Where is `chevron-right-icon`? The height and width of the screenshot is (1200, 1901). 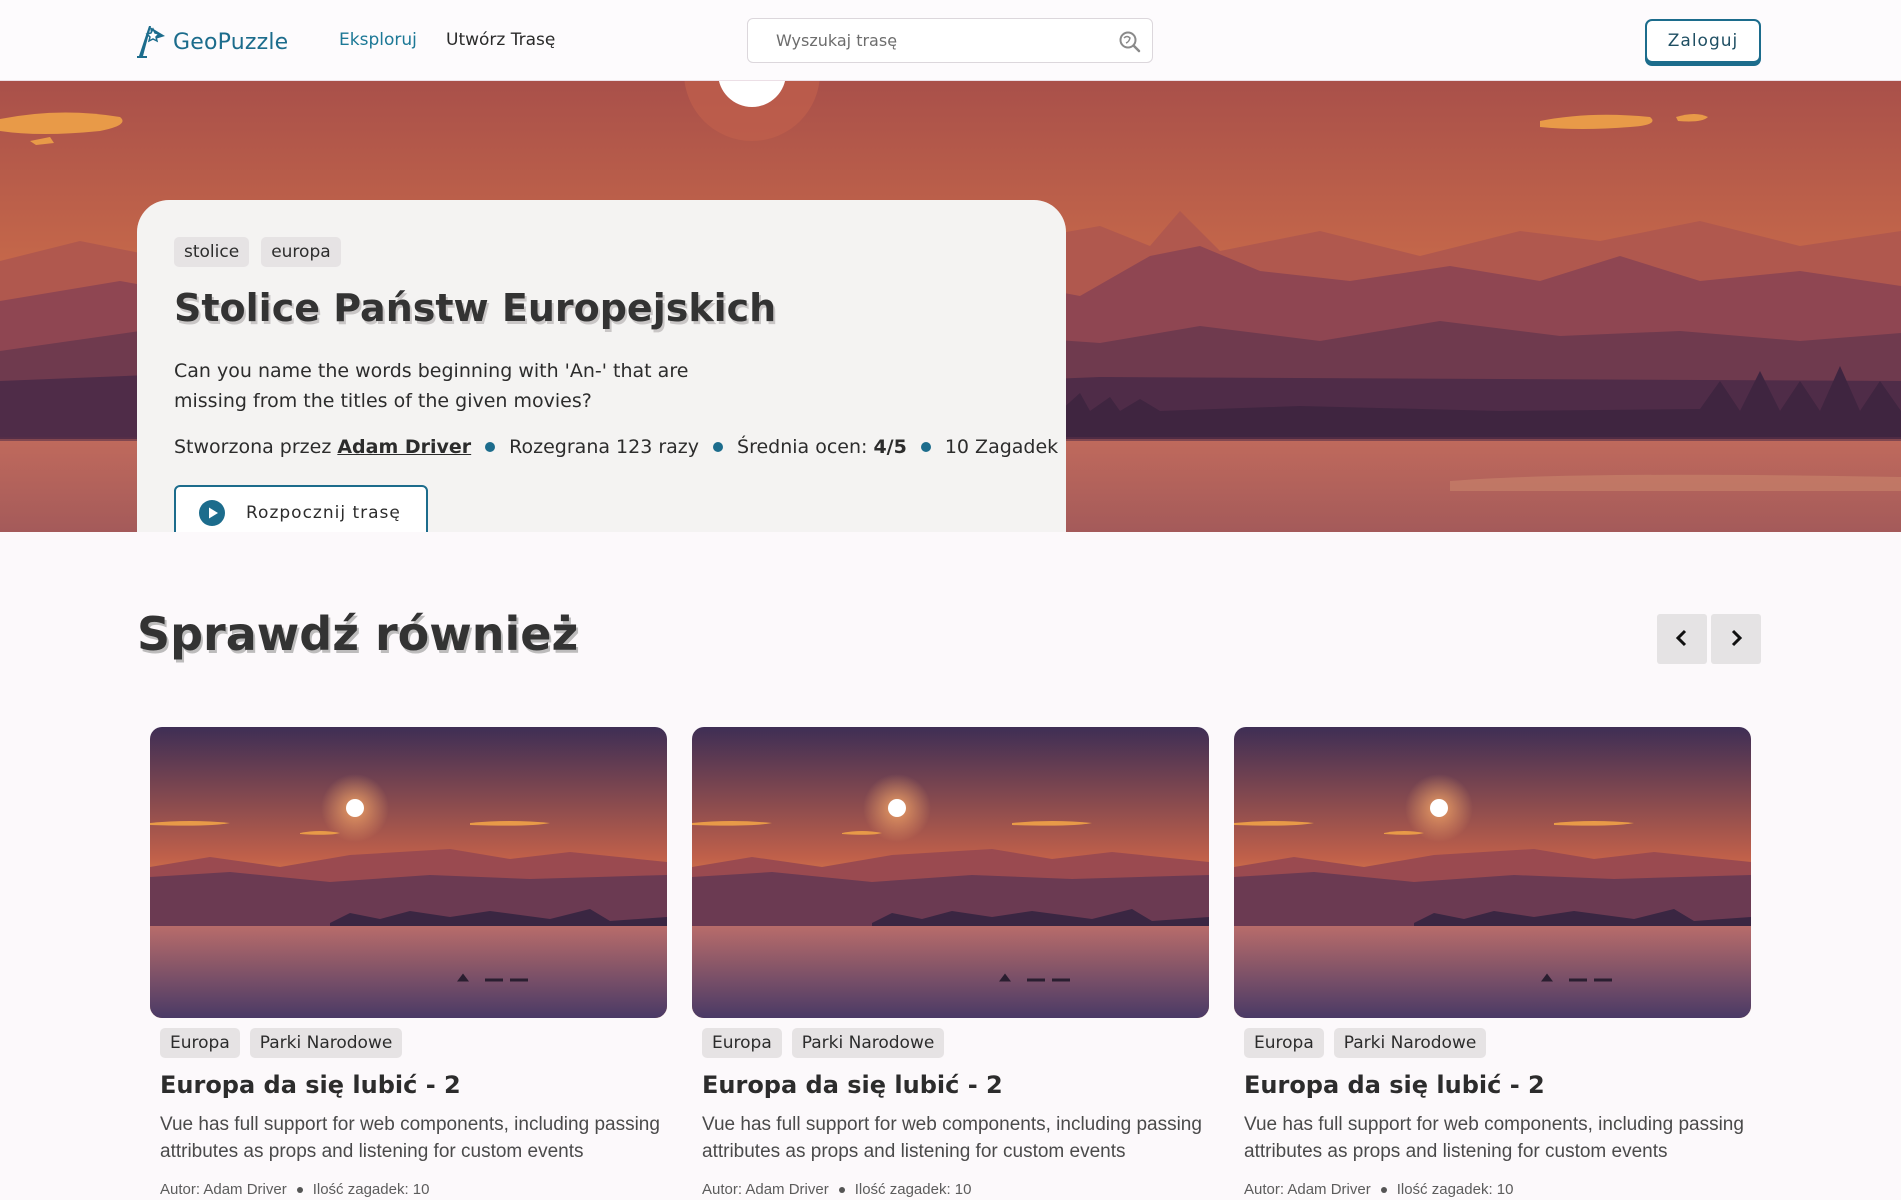 chevron-right-icon is located at coordinates (1736, 639).